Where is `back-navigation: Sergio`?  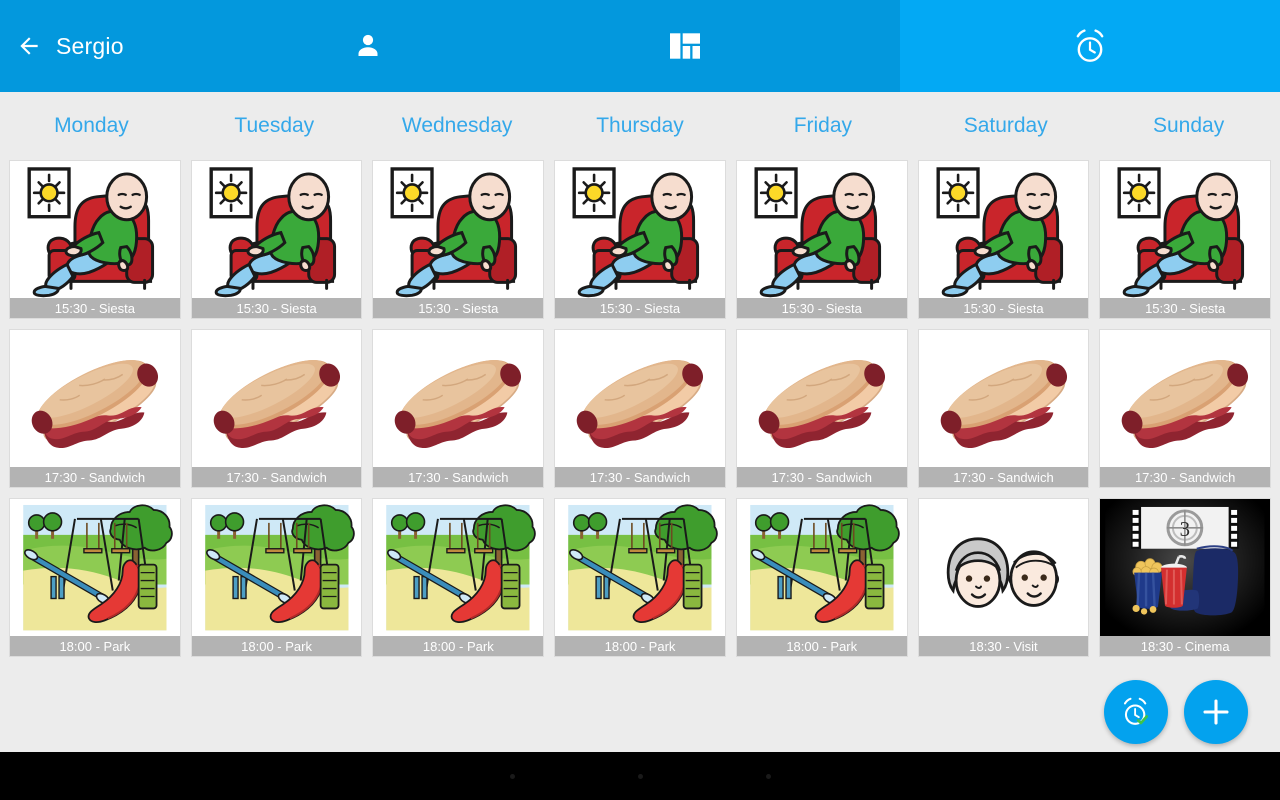 back-navigation: Sergio is located at coordinates (132, 46).